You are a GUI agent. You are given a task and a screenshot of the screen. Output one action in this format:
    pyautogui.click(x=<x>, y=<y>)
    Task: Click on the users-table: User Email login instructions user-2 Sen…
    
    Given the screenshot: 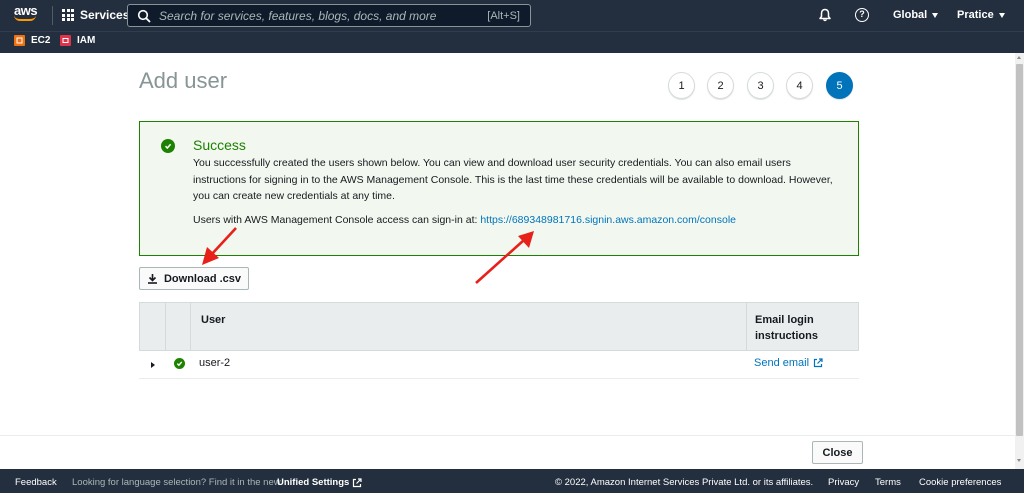 What is the action you would take?
    pyautogui.click(x=499, y=340)
    